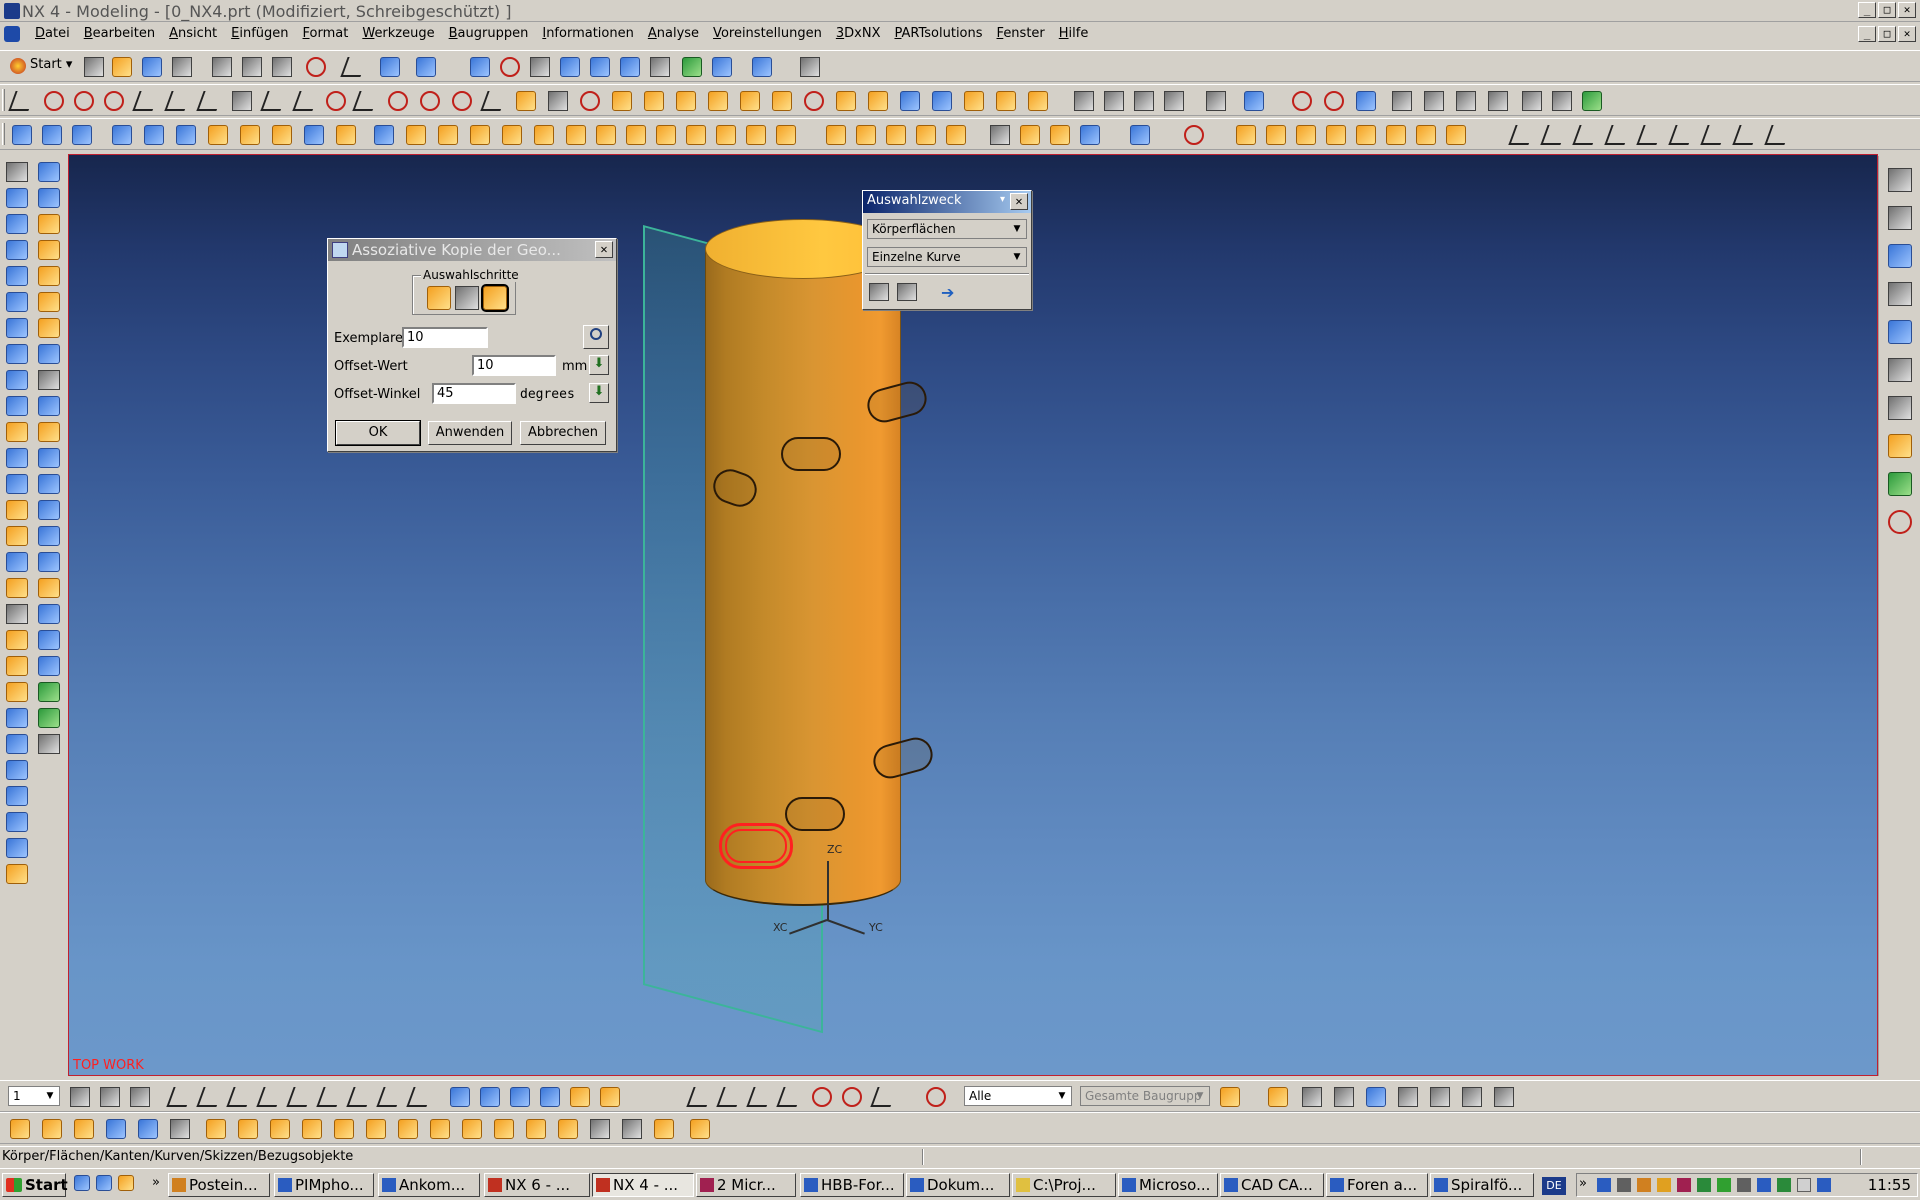 This screenshot has width=1920, height=1200. I want to click on trimmed-sheet-icon, so click(512, 135).